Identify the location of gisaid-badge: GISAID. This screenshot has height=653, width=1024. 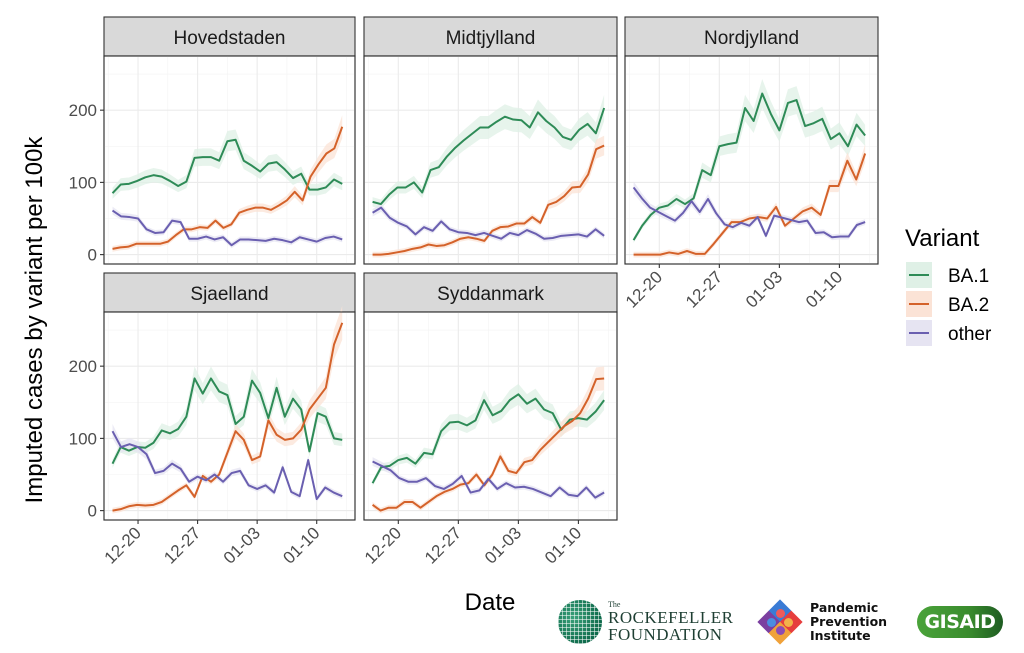
(960, 622).